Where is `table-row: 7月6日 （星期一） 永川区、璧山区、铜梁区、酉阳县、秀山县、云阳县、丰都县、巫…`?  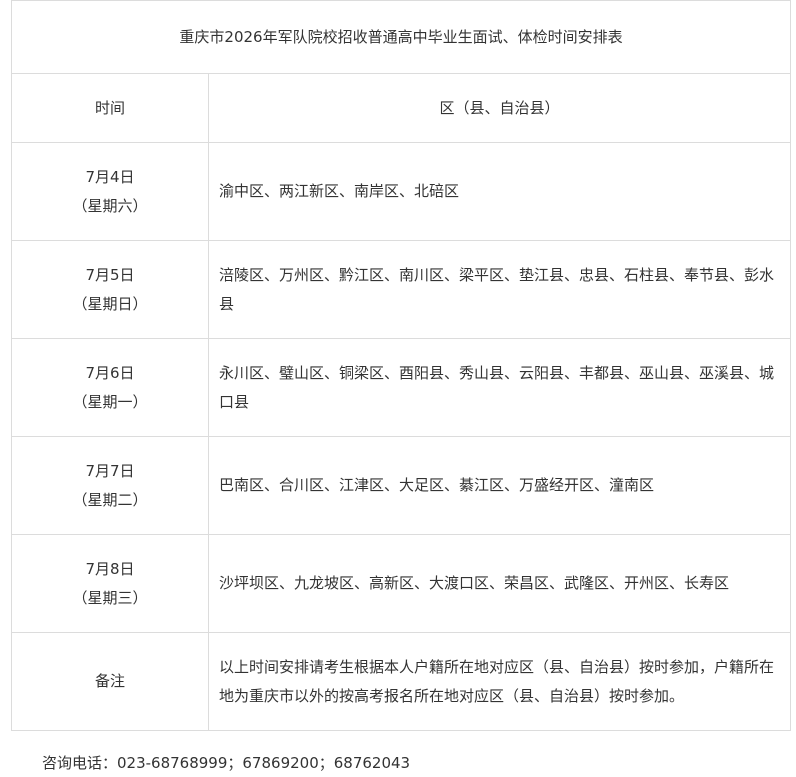
table-row: 7月6日 （星期一） 永川区、璧山区、铜梁区、酉阳县、秀山县、云阳县、丰都县、巫… is located at coordinates (401, 387).